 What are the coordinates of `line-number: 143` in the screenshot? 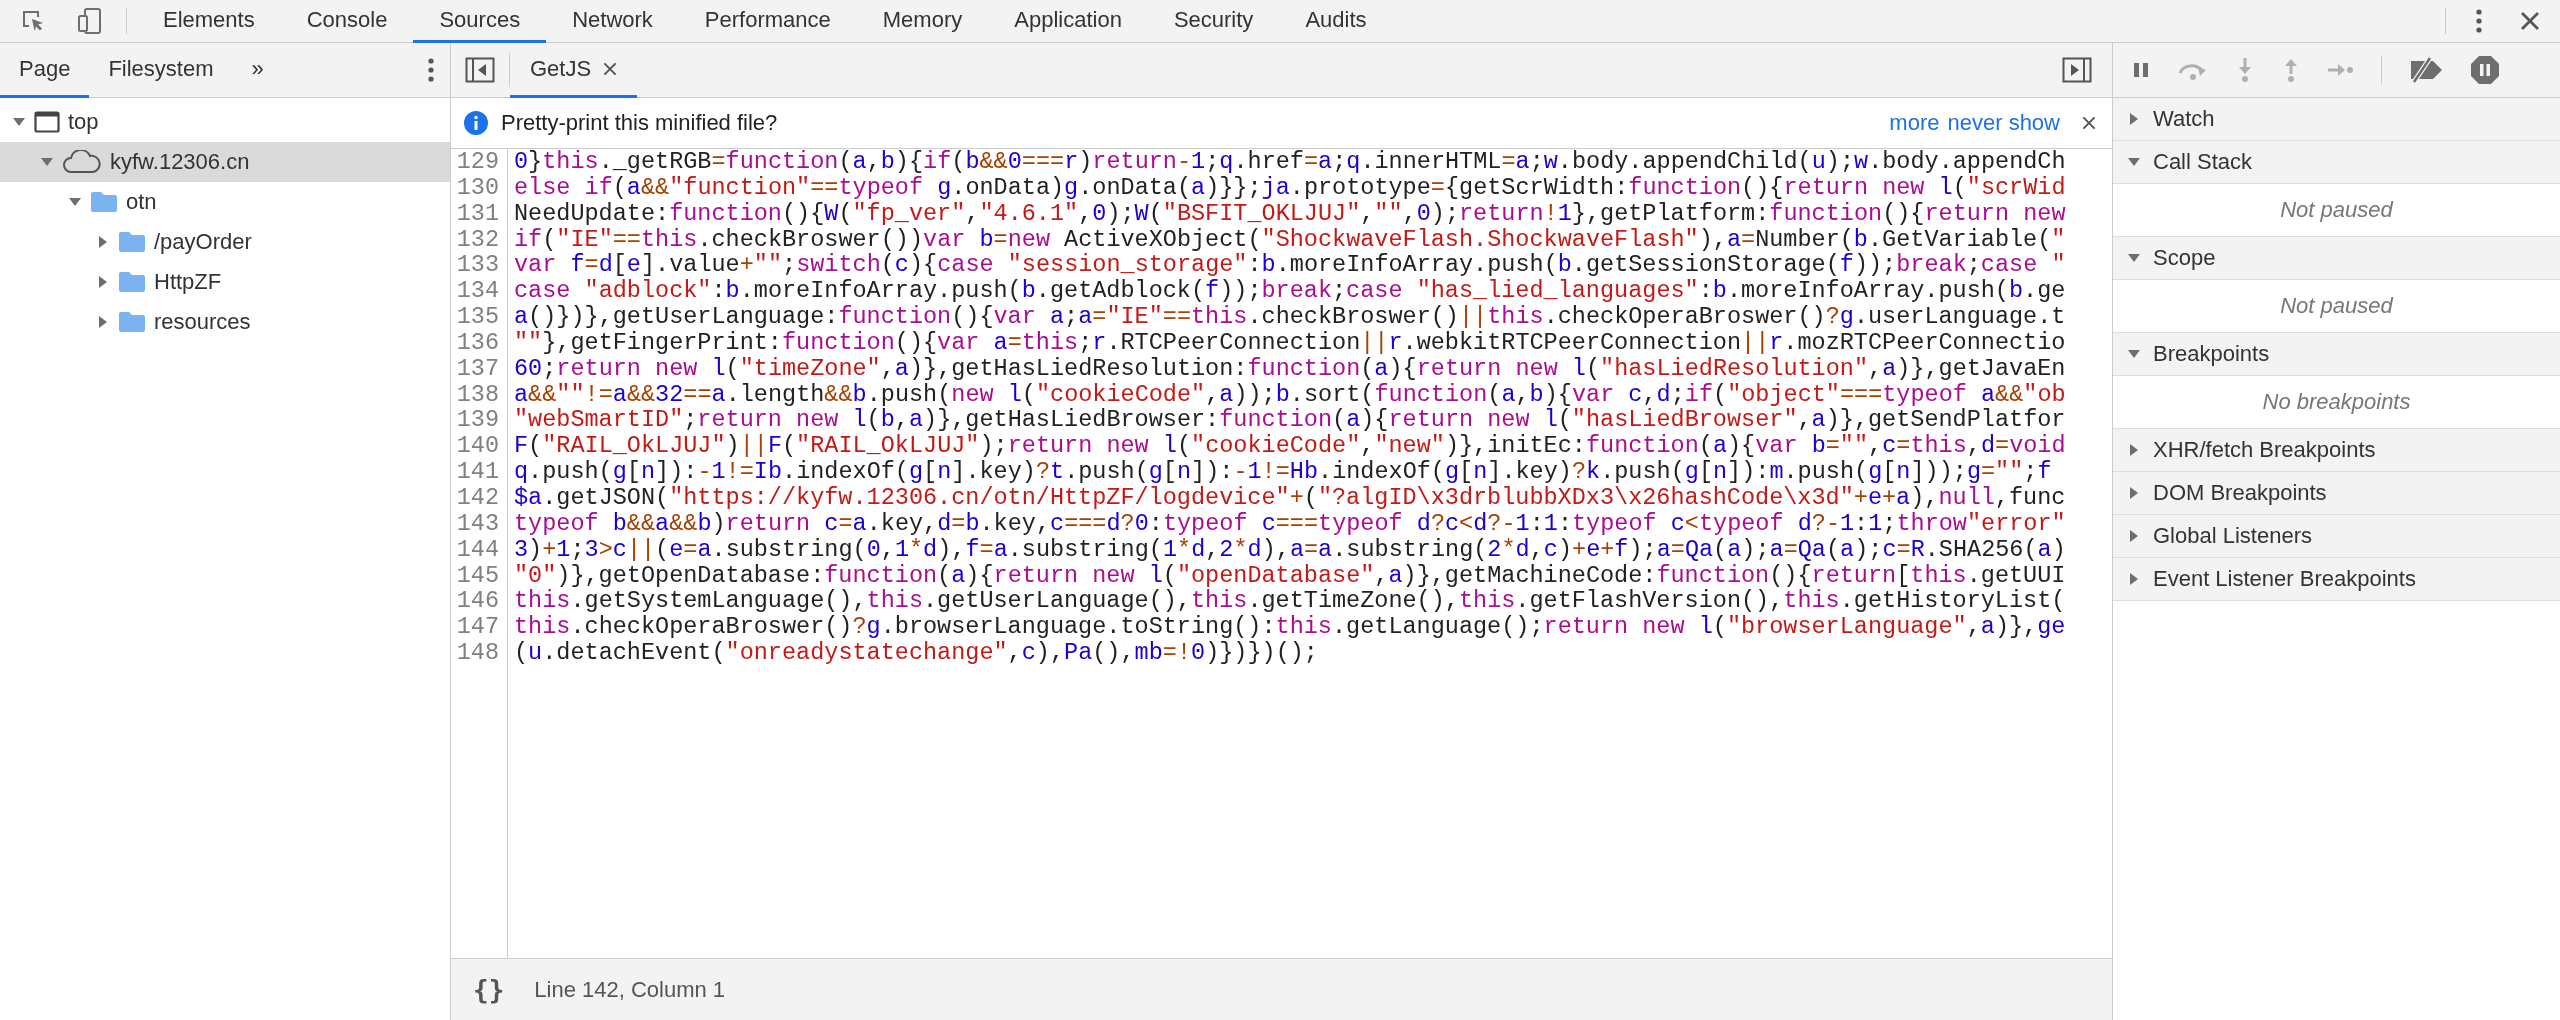 It's located at (477, 523).